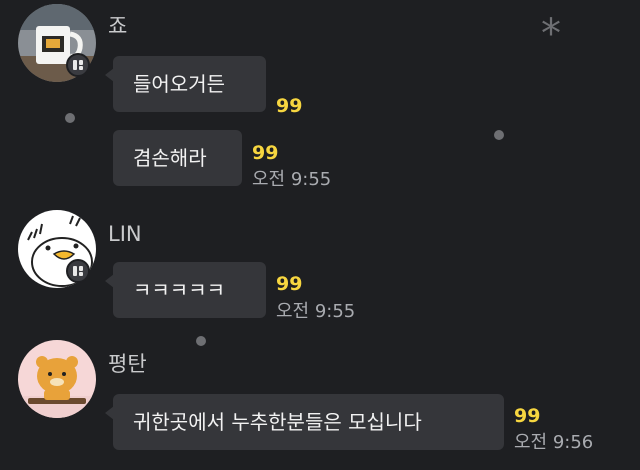 The image size is (640, 470). I want to click on avatar-pyeongtan, so click(57, 379).